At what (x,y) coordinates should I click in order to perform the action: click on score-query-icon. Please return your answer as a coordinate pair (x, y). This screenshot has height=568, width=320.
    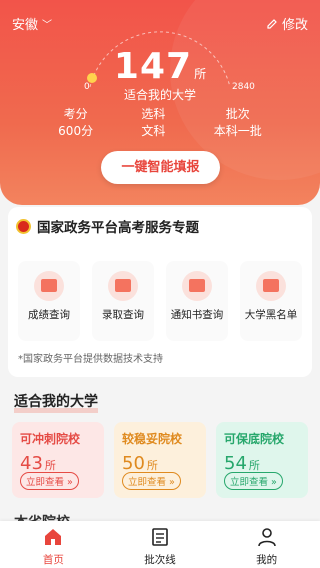
    Looking at the image, I should click on (49, 286).